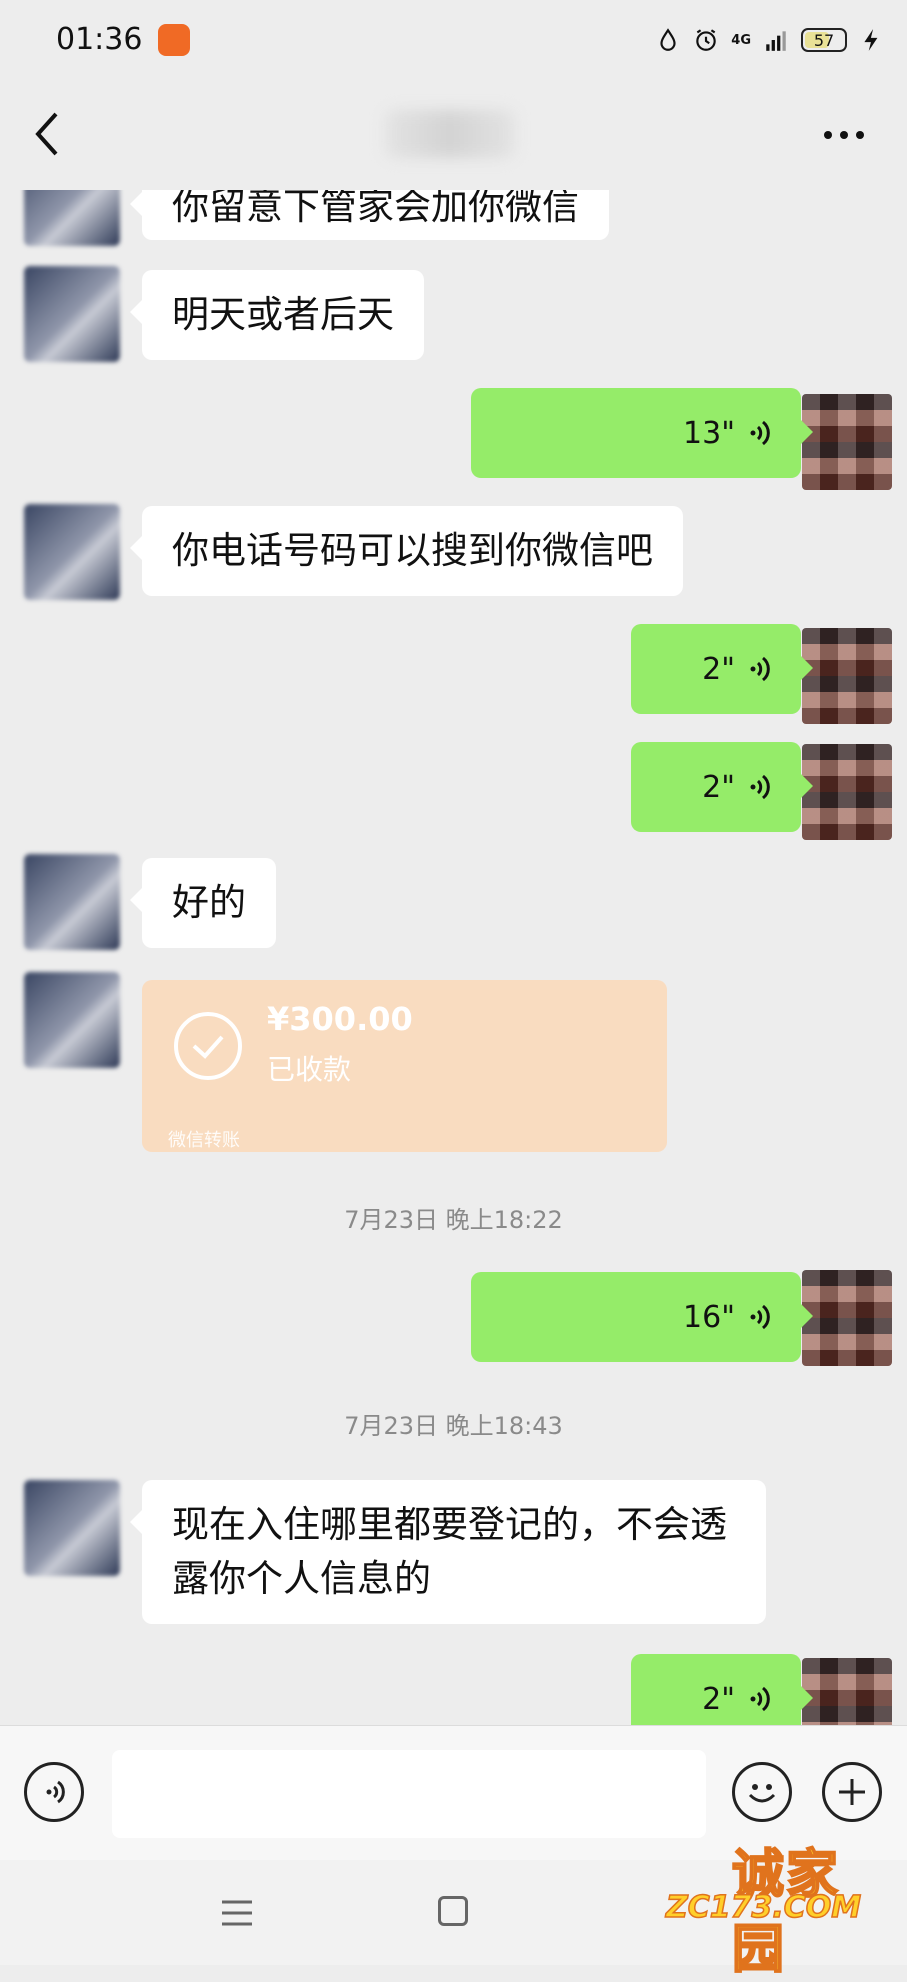 The image size is (907, 1982). Describe the element at coordinates (208, 1046) in the screenshot. I see `transfer-check-icon` at that location.